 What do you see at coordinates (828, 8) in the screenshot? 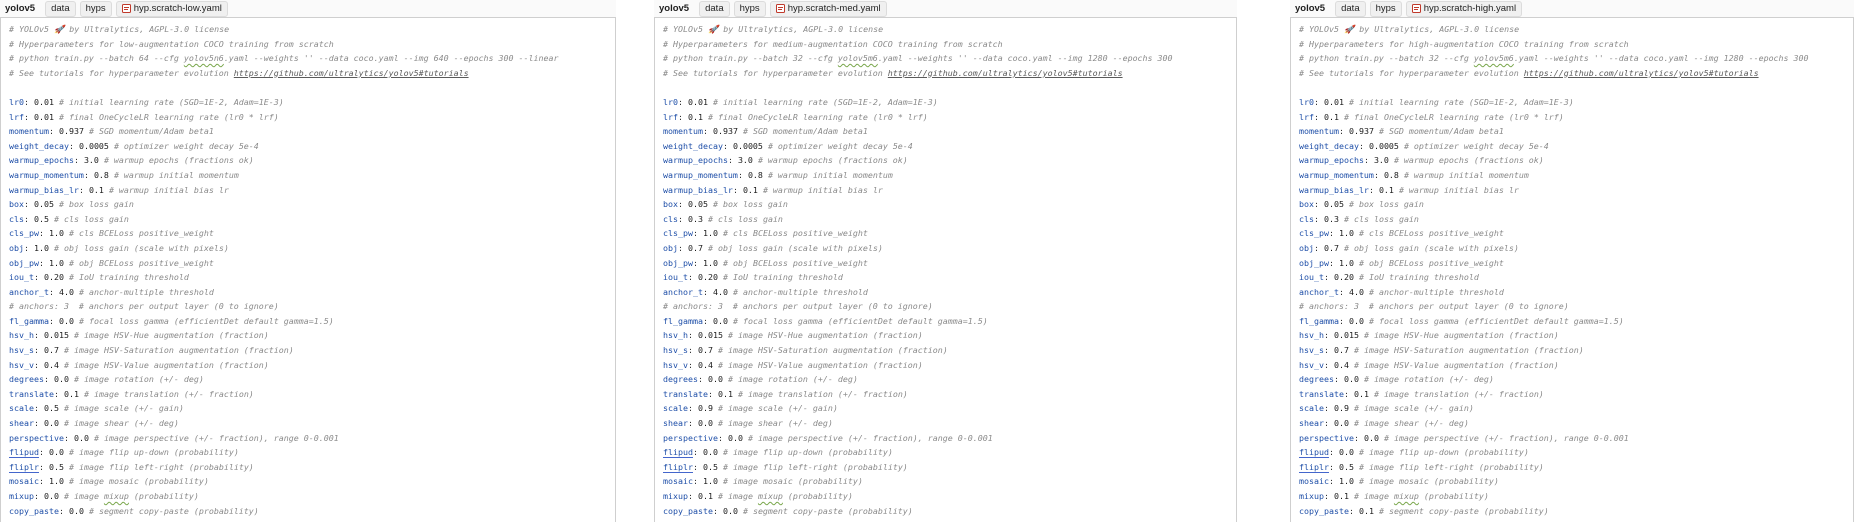
I see `breadcrumb-file: hyp.scratch-med.yaml` at bounding box center [828, 8].